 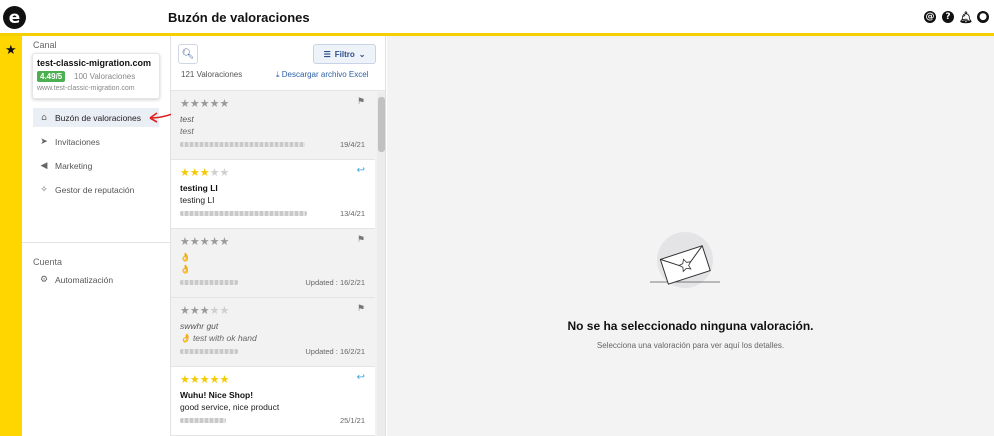 I want to click on side-rail, so click(x=11, y=236).